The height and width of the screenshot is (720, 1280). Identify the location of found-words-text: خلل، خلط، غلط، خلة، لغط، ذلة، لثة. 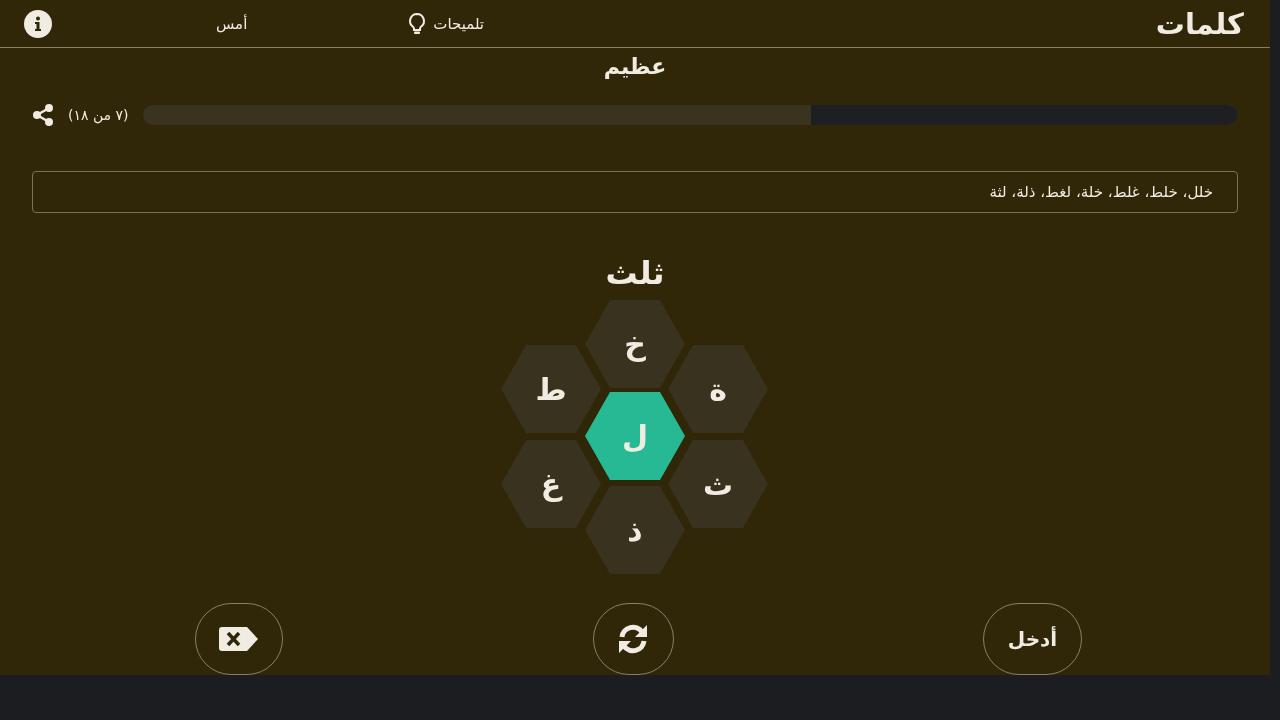
(1101, 192).